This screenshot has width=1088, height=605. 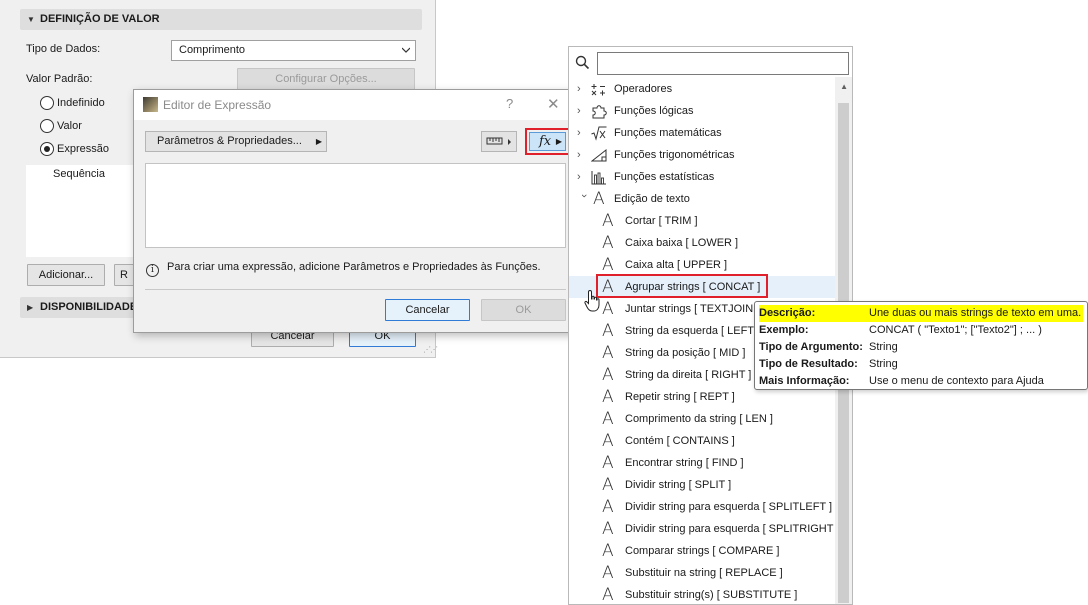 I want to click on function-label: Substituir na string [ REPLACE ], so click(x=704, y=573).